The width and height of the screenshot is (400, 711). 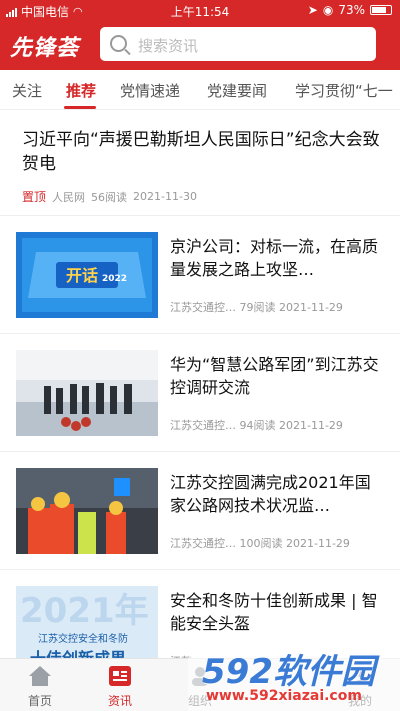 What do you see at coordinates (257, 425) in the screenshot?
I see `article-reads: 94阅读` at bounding box center [257, 425].